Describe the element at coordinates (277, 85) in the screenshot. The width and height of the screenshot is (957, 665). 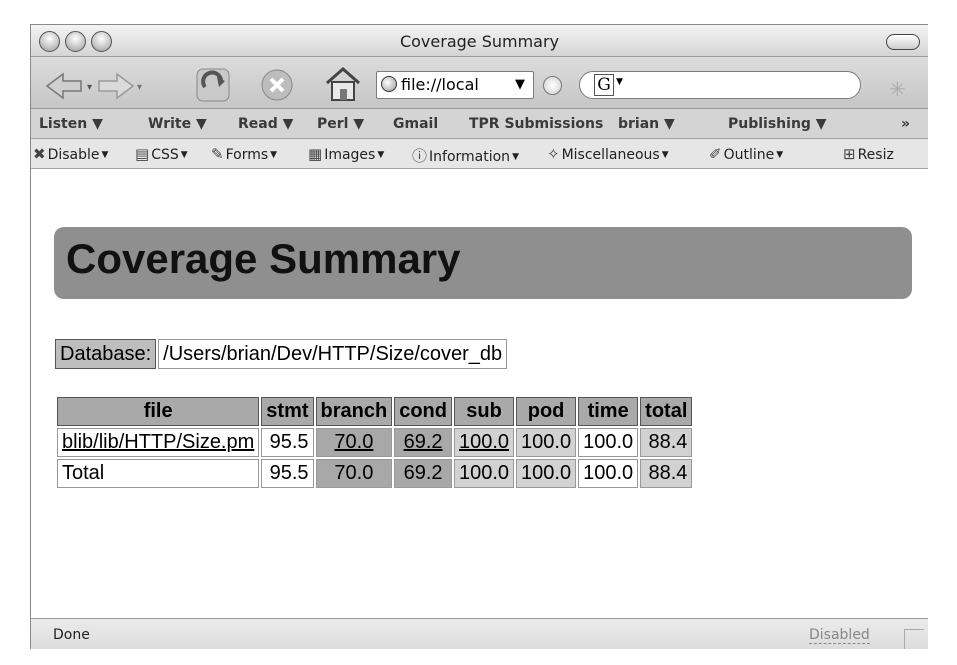
I see `stop-icon` at that location.